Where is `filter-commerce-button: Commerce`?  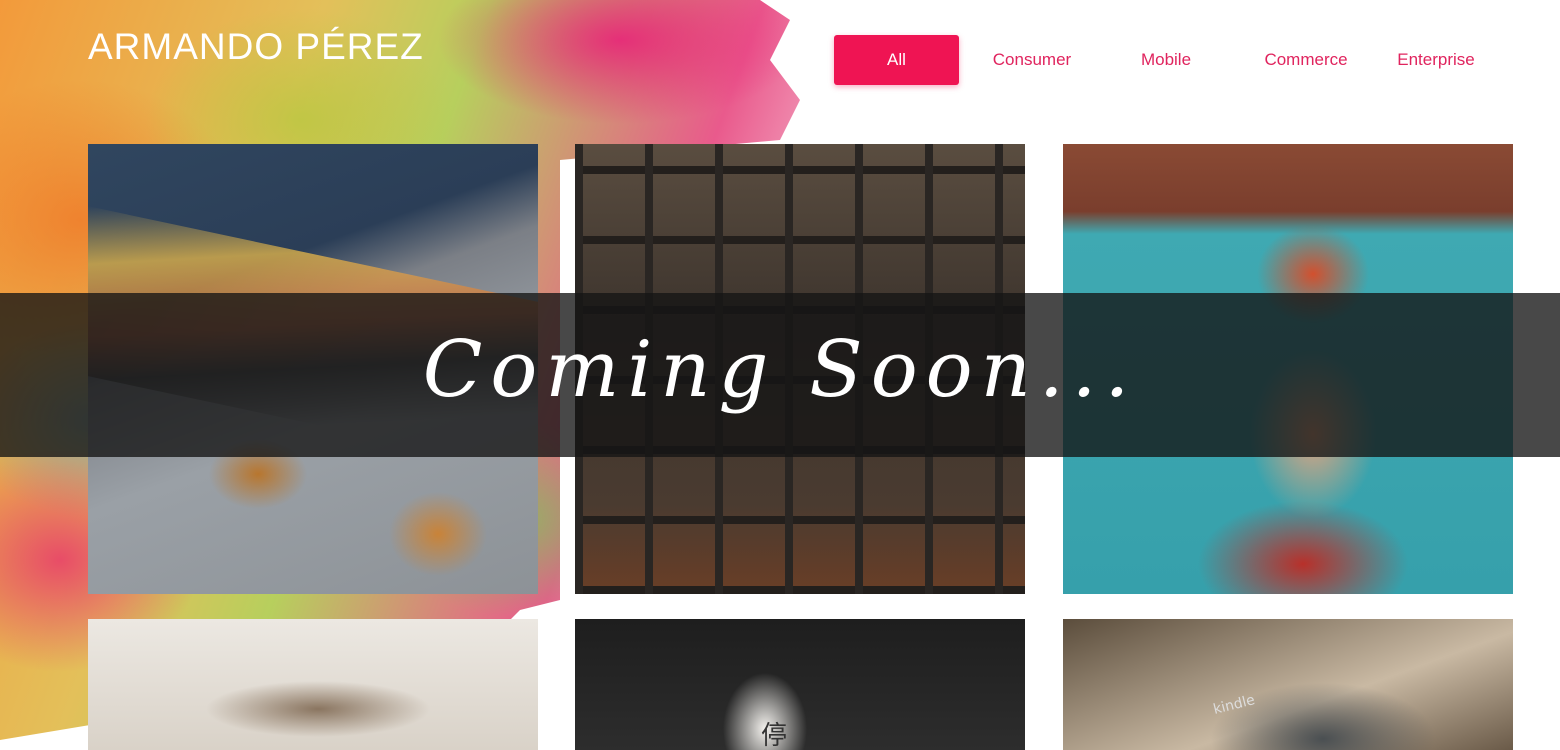
filter-commerce-button: Commerce is located at coordinates (1306, 60).